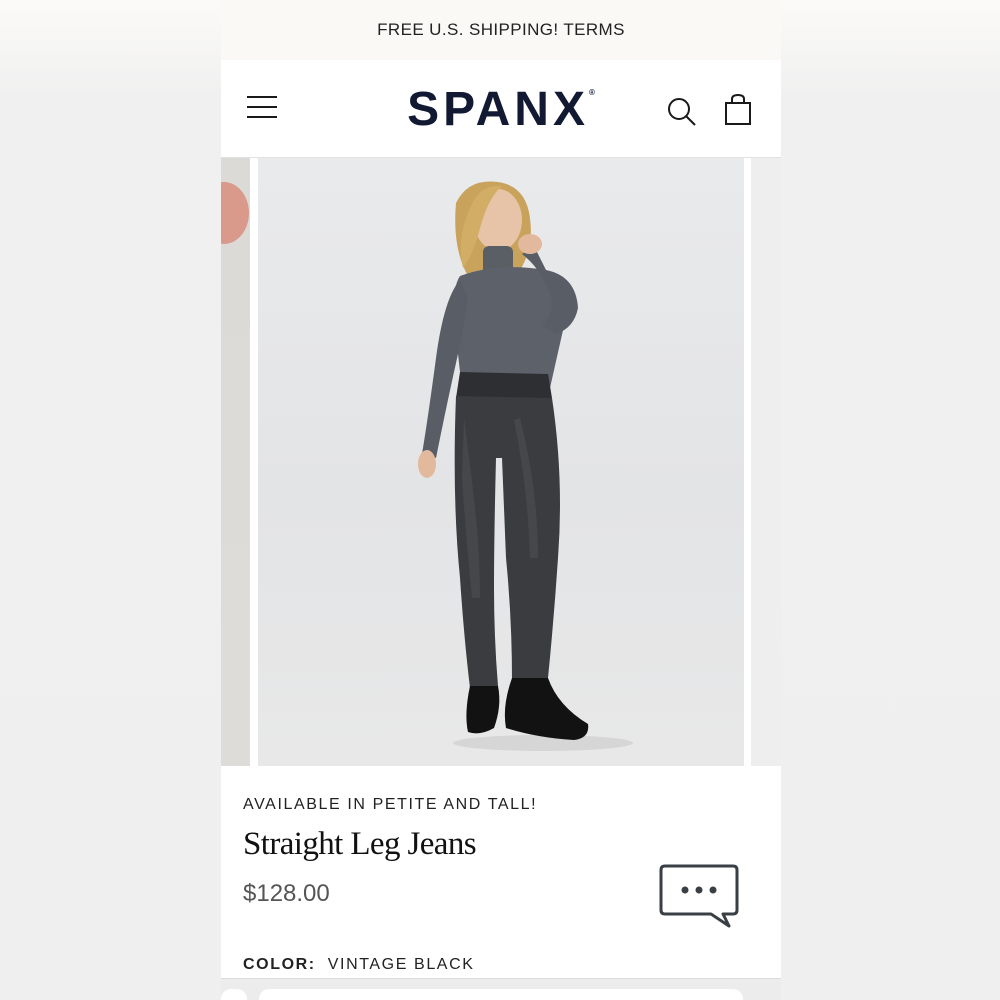 The image size is (1000, 1000). I want to click on site-header: SPANX®, so click(501, 109).